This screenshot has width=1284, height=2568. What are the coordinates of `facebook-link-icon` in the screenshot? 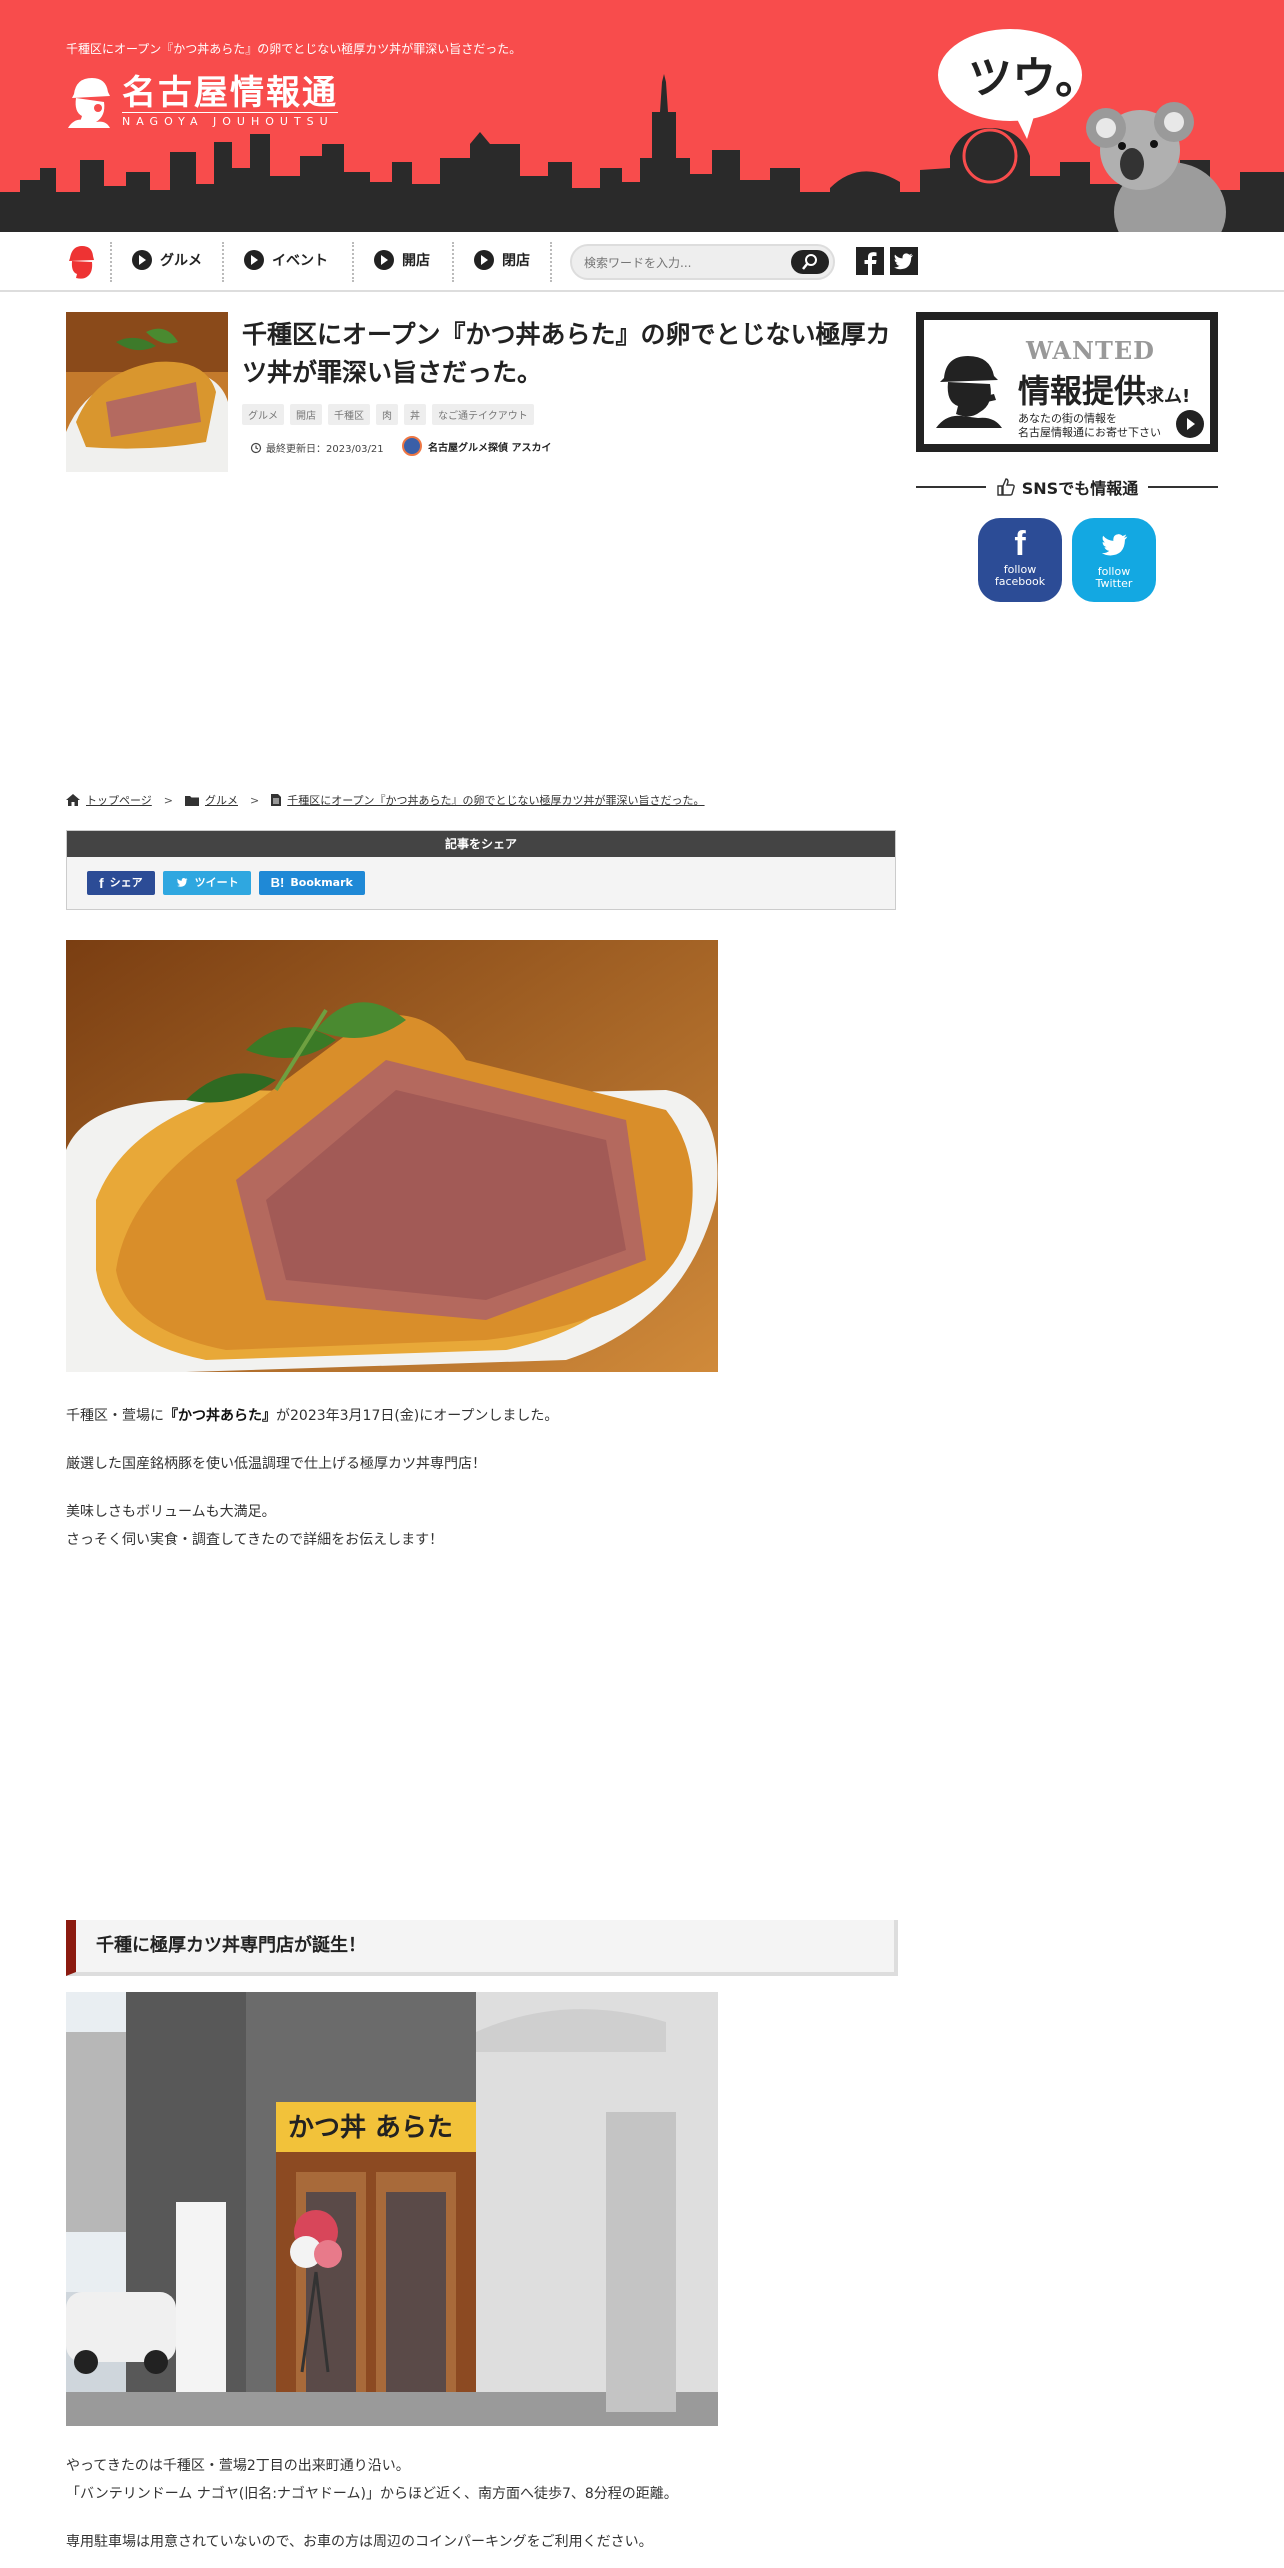 It's located at (870, 261).